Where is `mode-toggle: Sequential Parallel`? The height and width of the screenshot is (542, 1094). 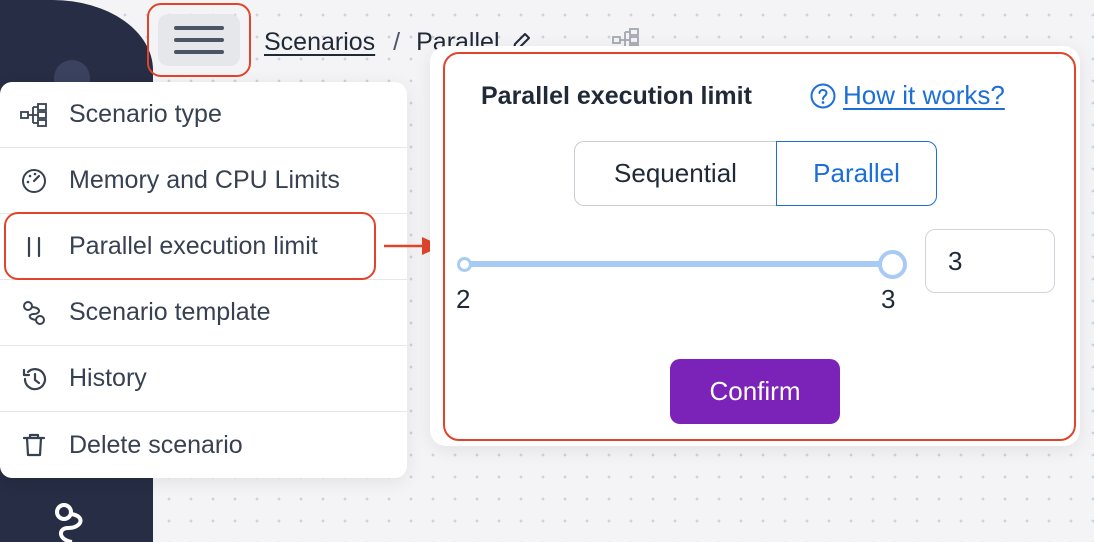 mode-toggle: Sequential Parallel is located at coordinates (755, 173).